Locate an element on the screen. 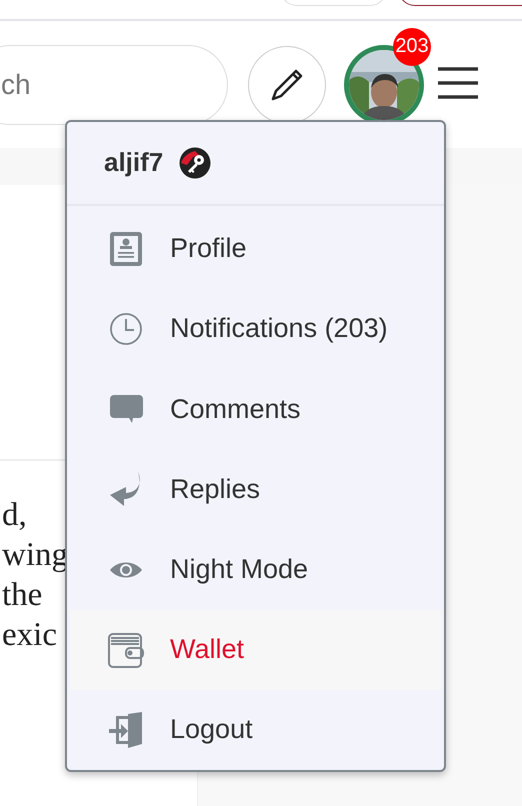 The height and width of the screenshot is (806, 522). logout-door-icon is located at coordinates (126, 730).